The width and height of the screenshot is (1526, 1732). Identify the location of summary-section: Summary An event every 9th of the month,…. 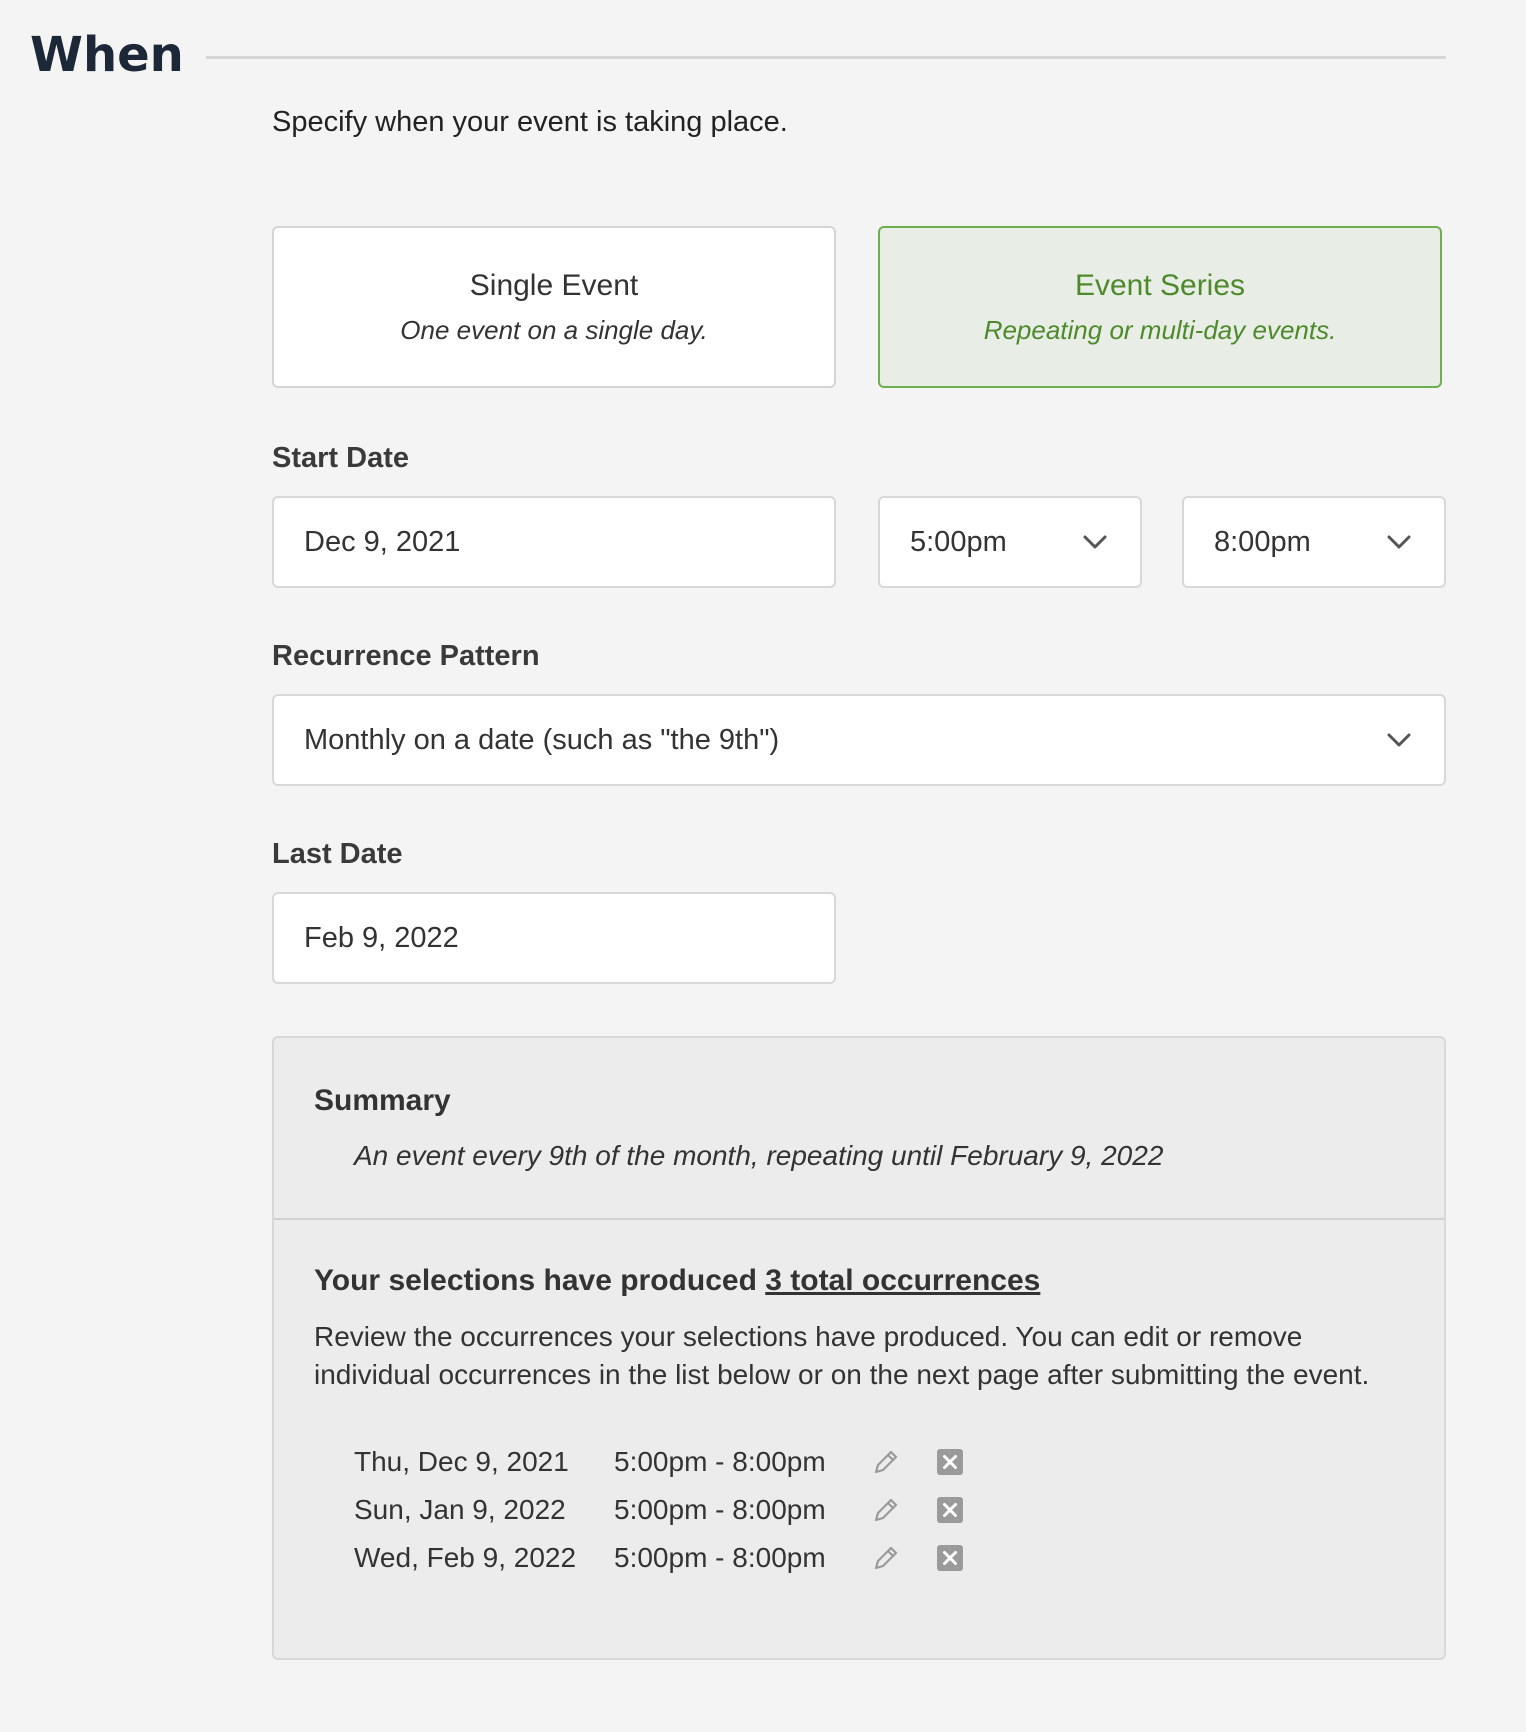
(859, 1129).